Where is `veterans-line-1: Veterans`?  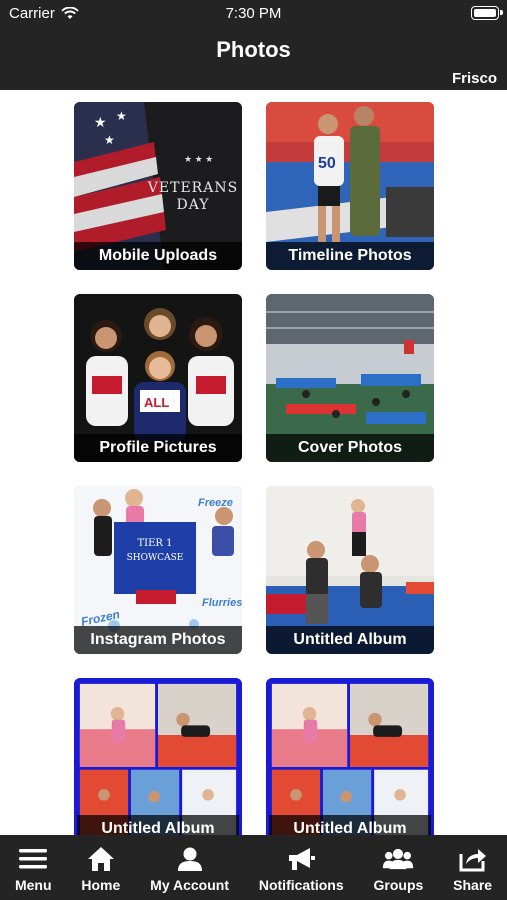 veterans-line-1: Veterans is located at coordinates (193, 188).